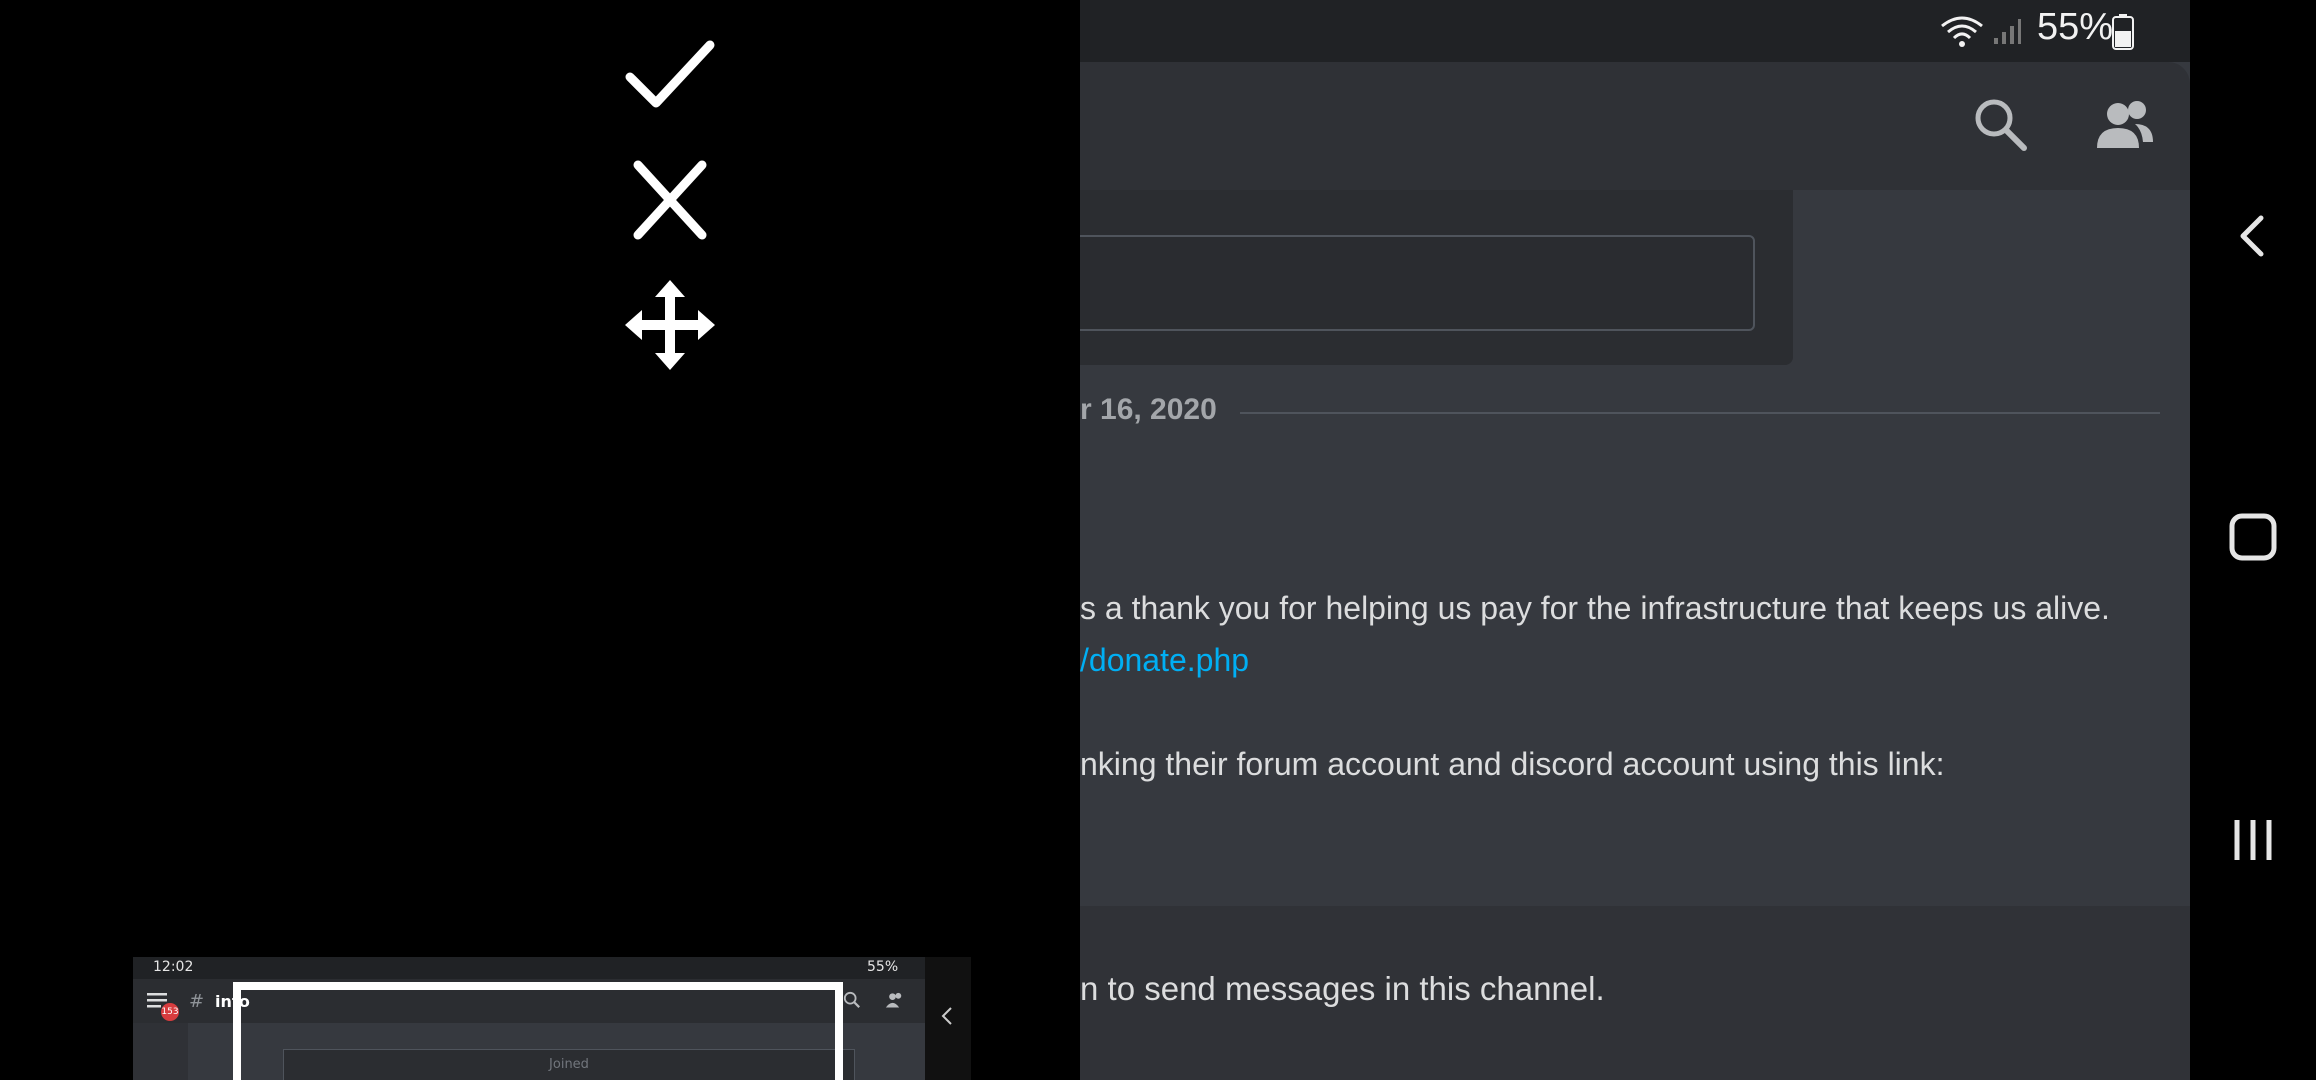 This screenshot has width=2316, height=1080. What do you see at coordinates (2253, 537) in the screenshot?
I see `home-icon` at bounding box center [2253, 537].